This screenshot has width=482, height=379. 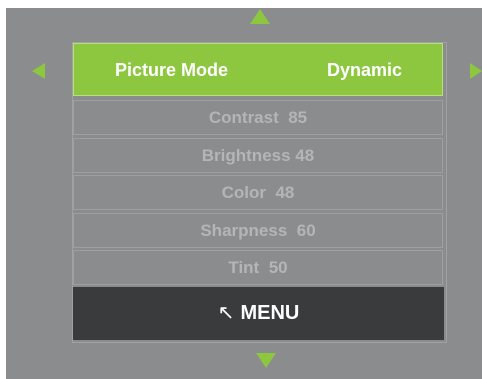 I want to click on color-row: Color 48, so click(x=258, y=192).